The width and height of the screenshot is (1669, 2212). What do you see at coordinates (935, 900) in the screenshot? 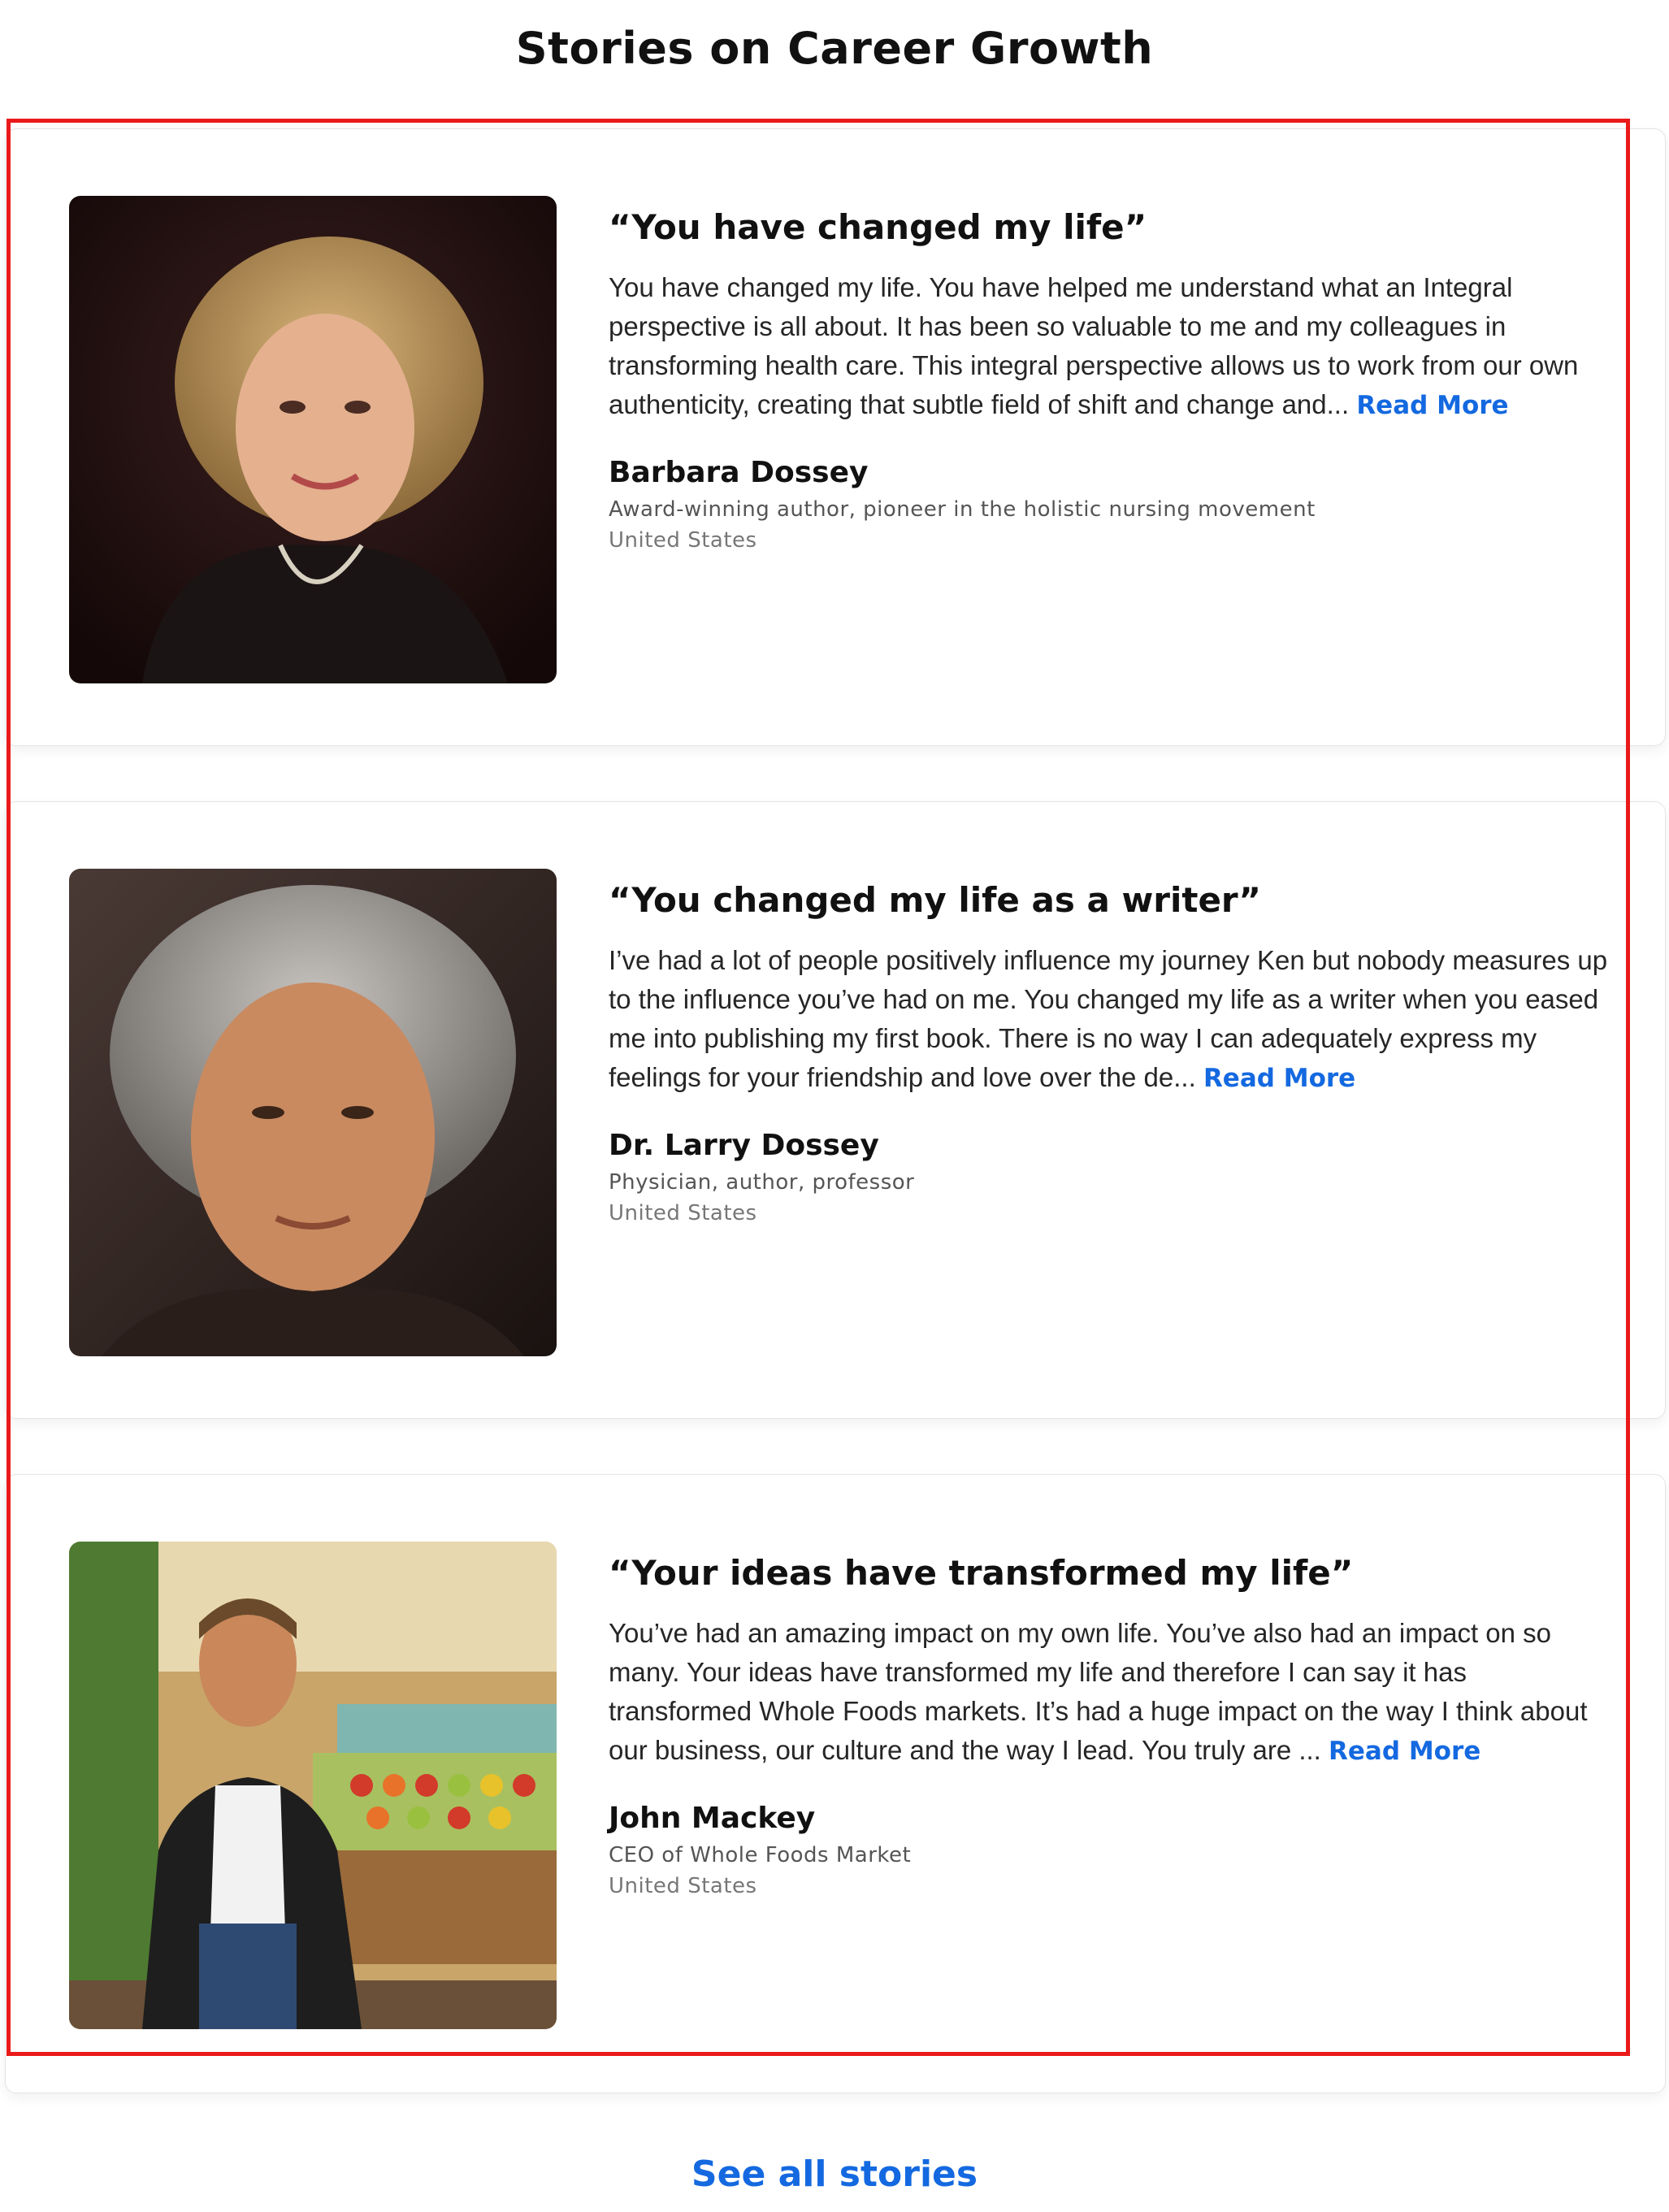
I see `story-title: “You changed my life as a writer”` at bounding box center [935, 900].